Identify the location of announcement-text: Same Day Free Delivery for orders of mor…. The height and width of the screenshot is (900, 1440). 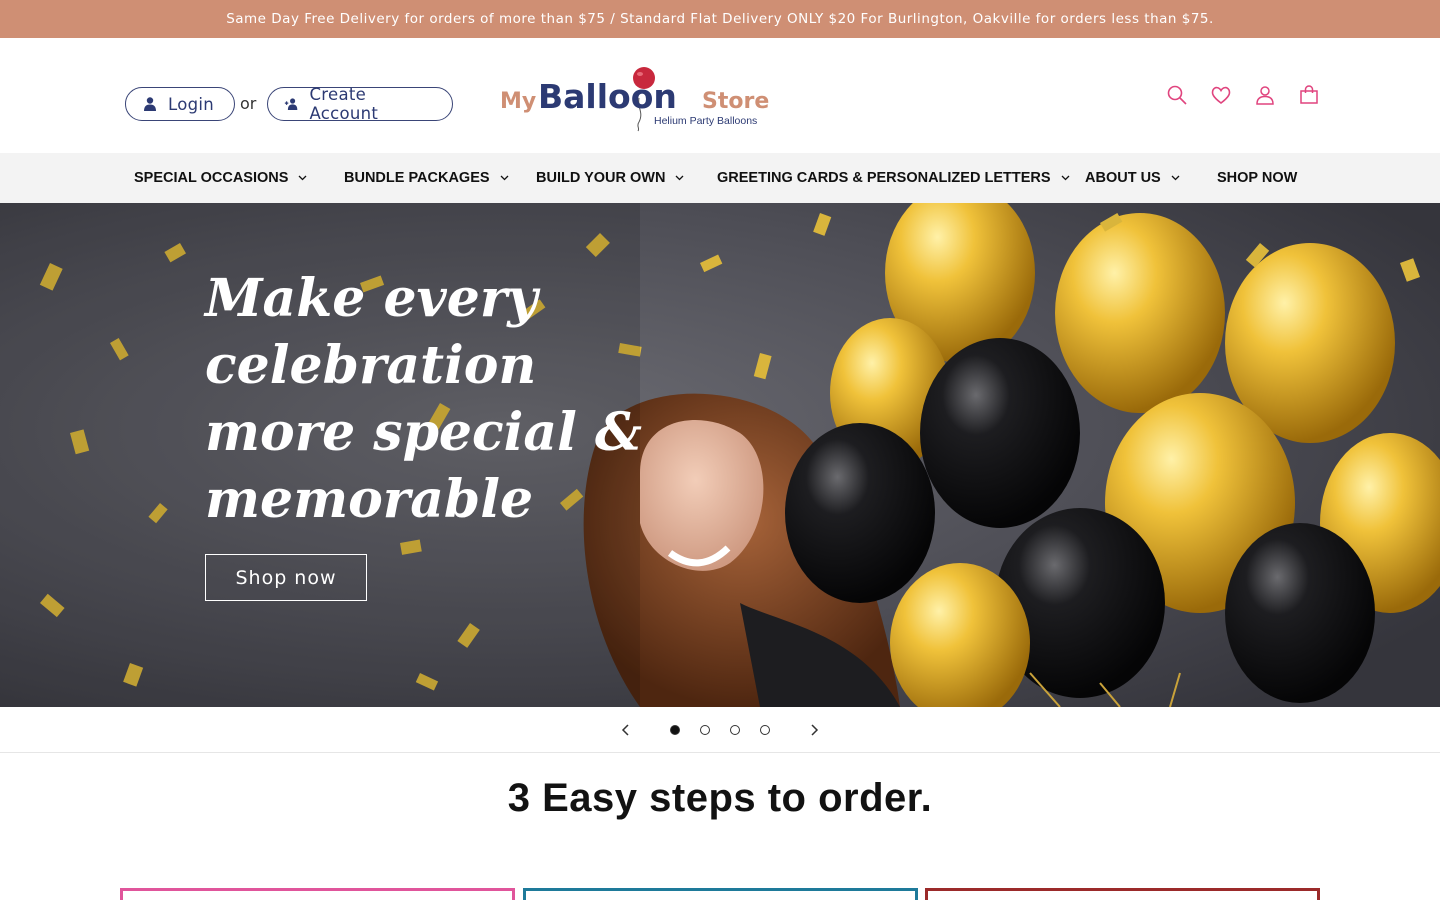
(720, 19).